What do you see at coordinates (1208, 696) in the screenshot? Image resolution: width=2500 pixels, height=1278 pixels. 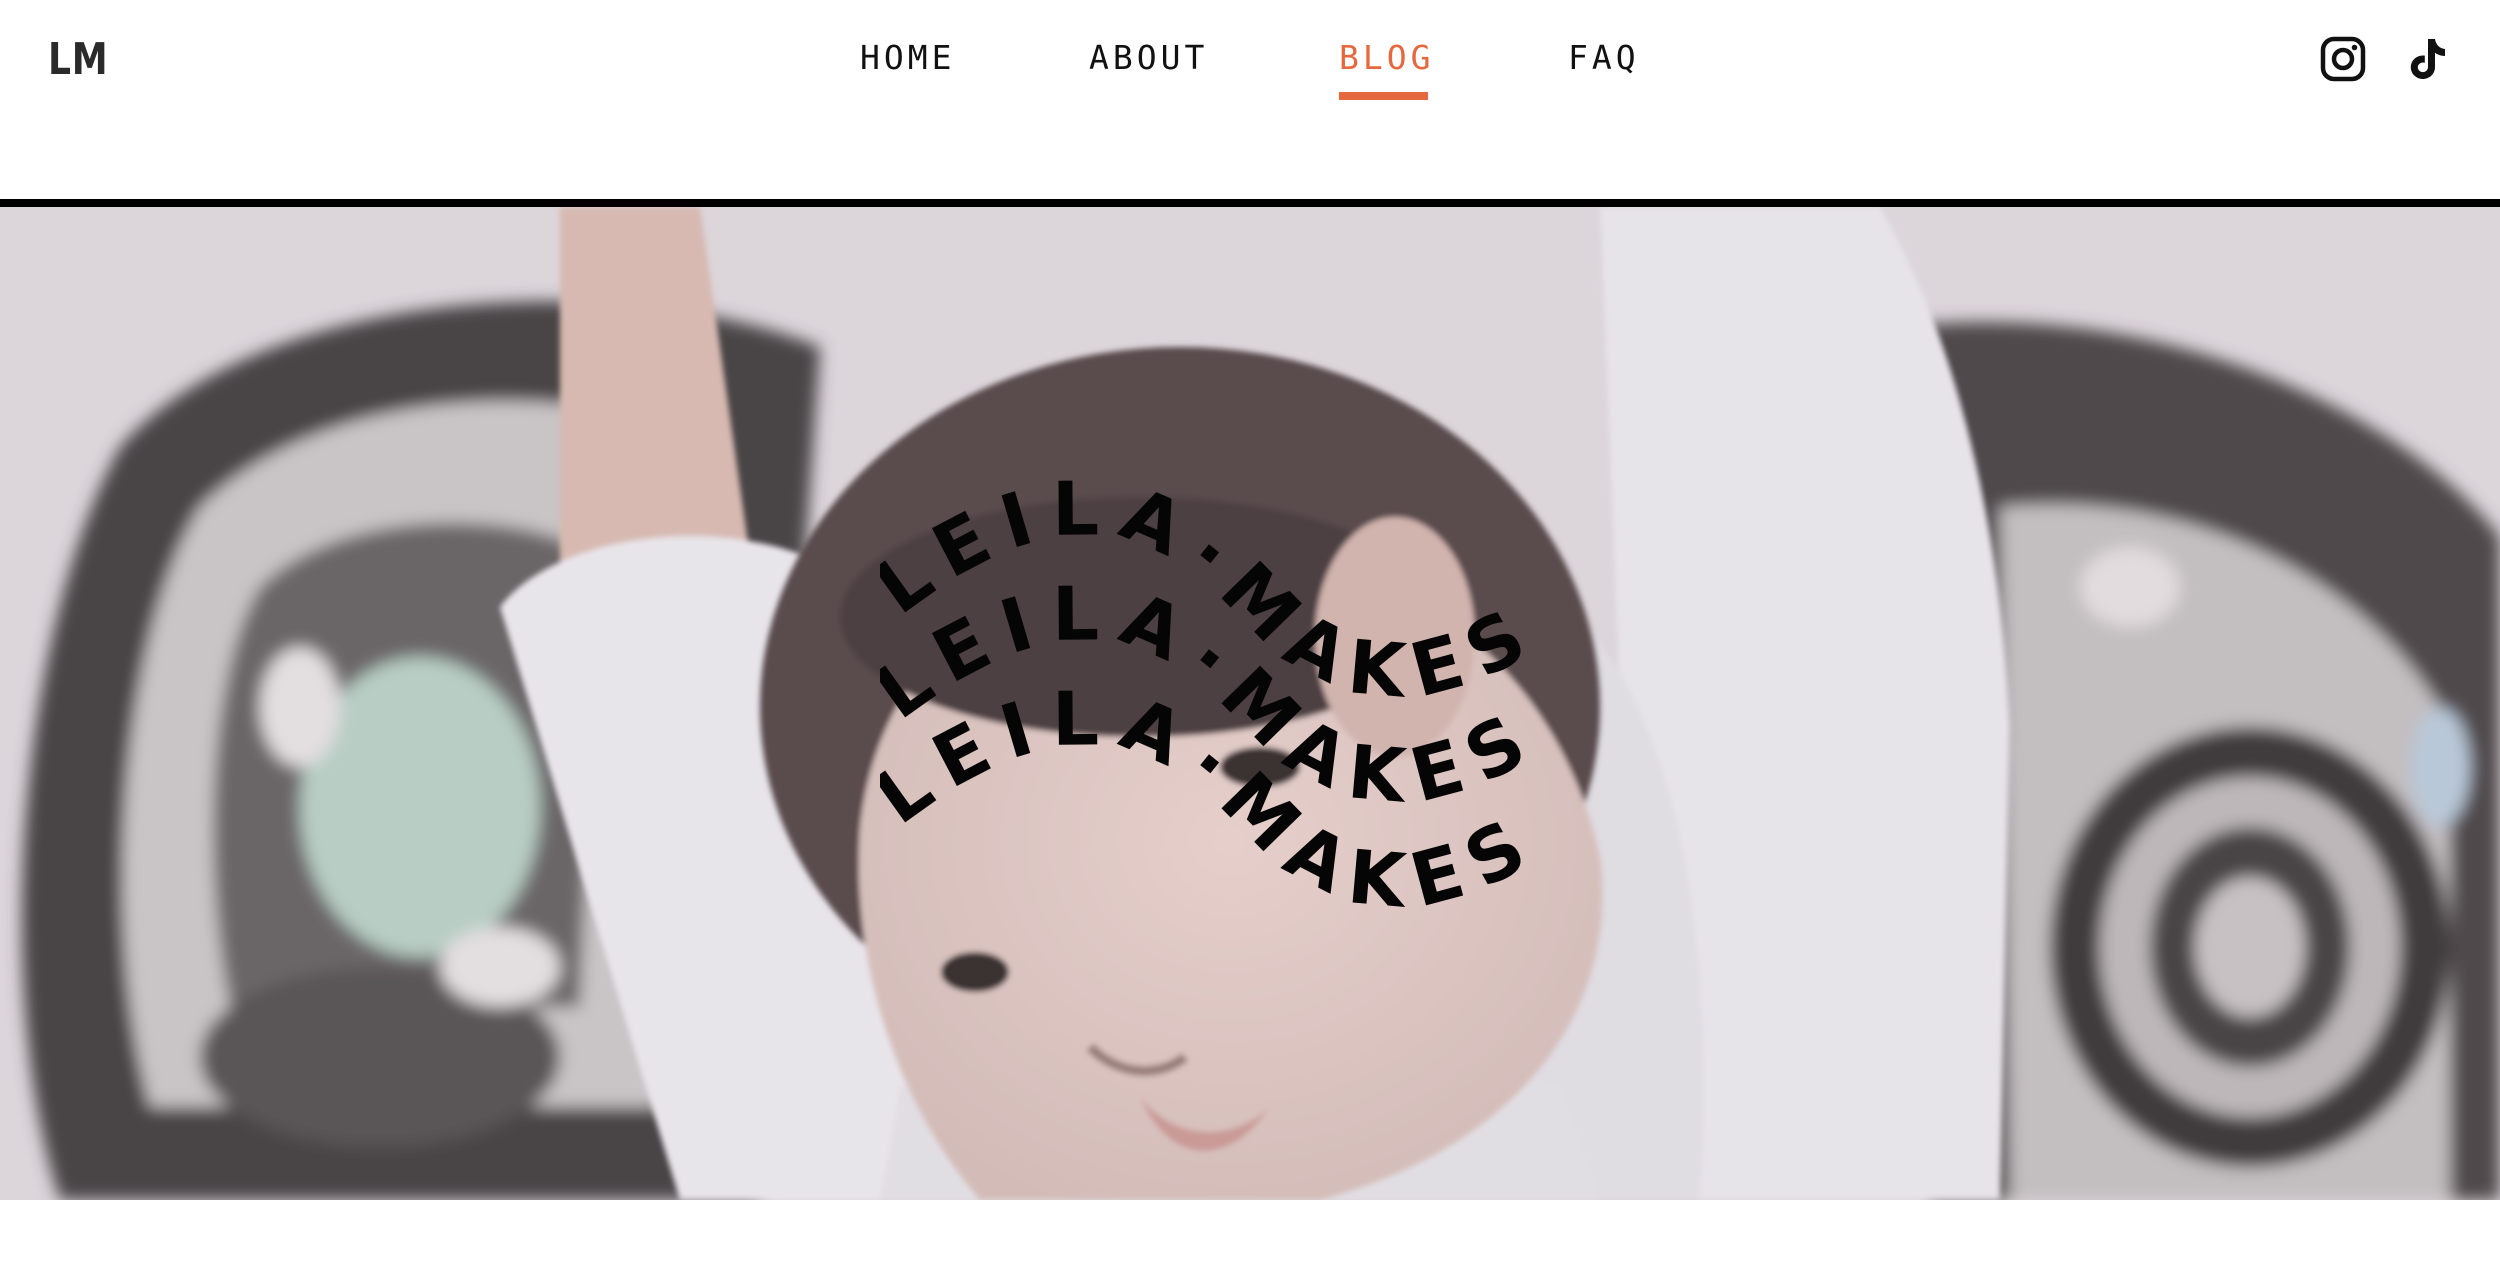 I see `leila-makes-wave-logo: LEILA·MAKES LEILA·MAKES LEILA·MAKES` at bounding box center [1208, 696].